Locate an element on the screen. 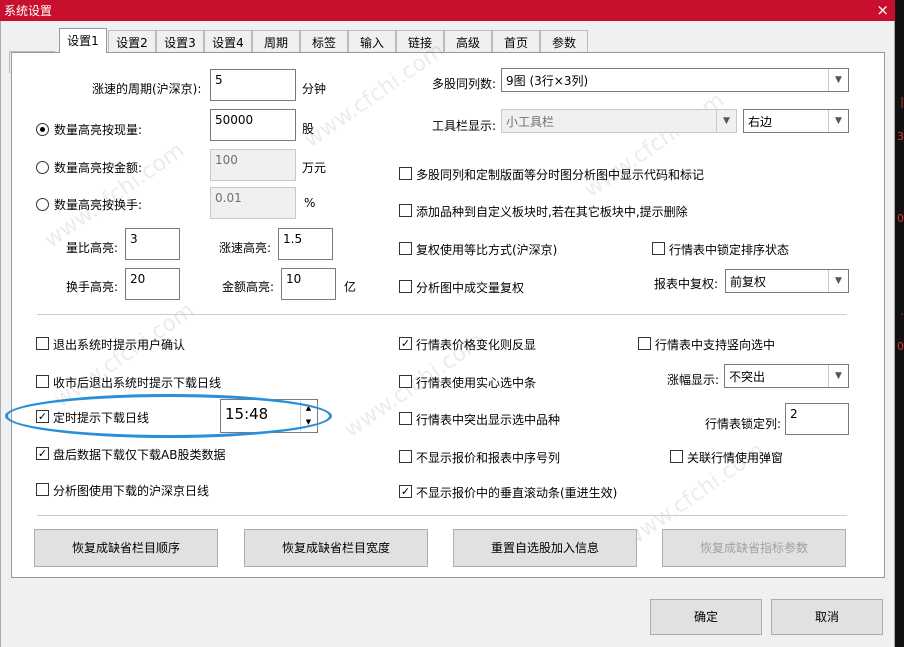 This screenshot has height=647, width=904. period-unit: 分钟 is located at coordinates (314, 89).